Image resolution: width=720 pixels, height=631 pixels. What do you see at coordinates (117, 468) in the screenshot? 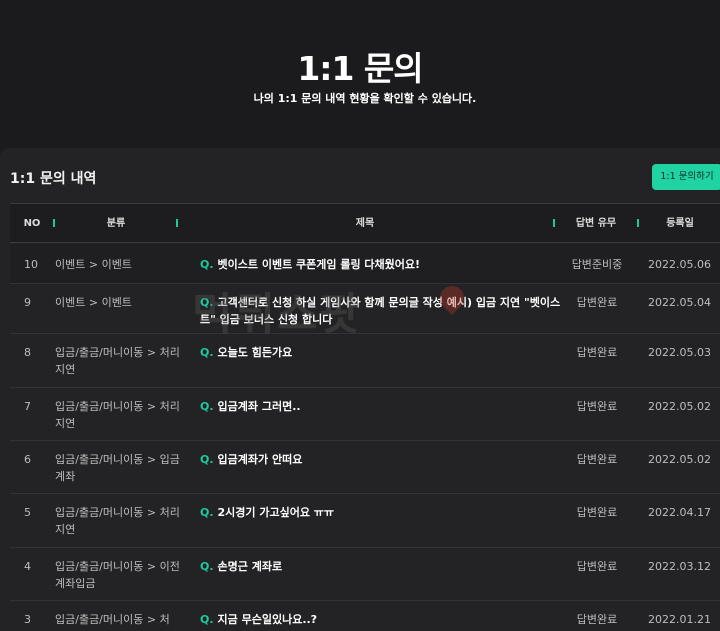
I see `row-category: 입금/출금/머니이동 > 입금계좌` at bounding box center [117, 468].